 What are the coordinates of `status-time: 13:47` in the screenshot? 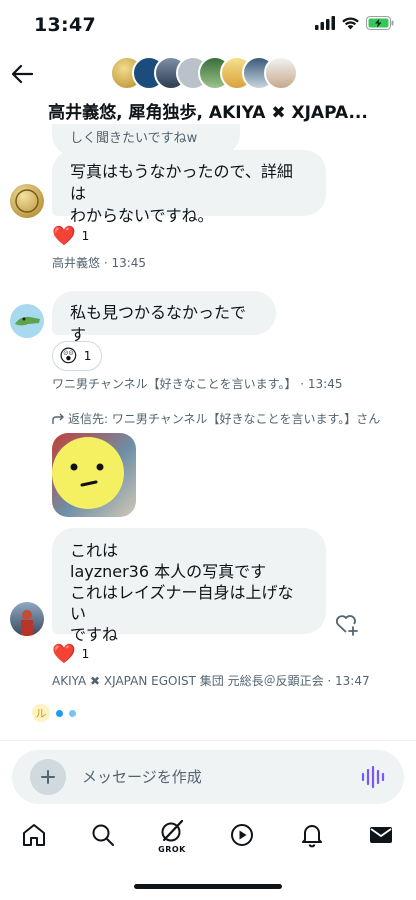 It's located at (65, 25).